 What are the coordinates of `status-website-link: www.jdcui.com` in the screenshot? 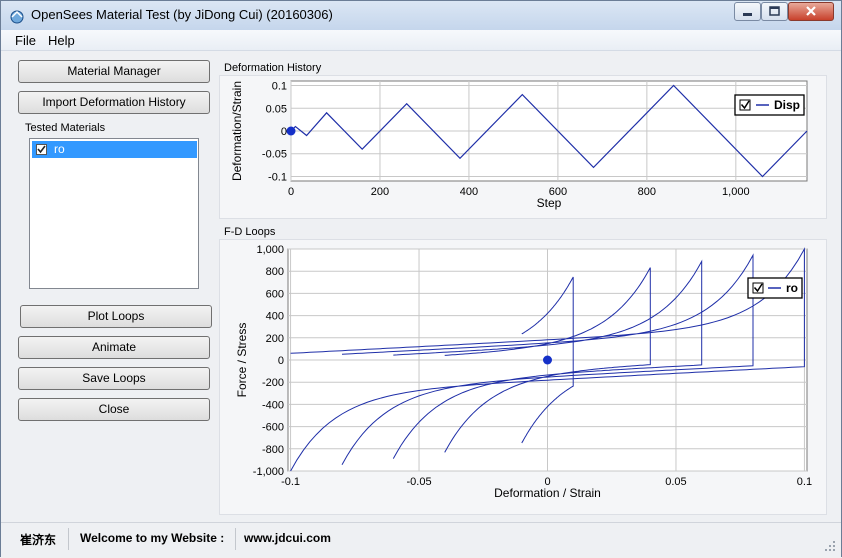 It's located at (287, 538).